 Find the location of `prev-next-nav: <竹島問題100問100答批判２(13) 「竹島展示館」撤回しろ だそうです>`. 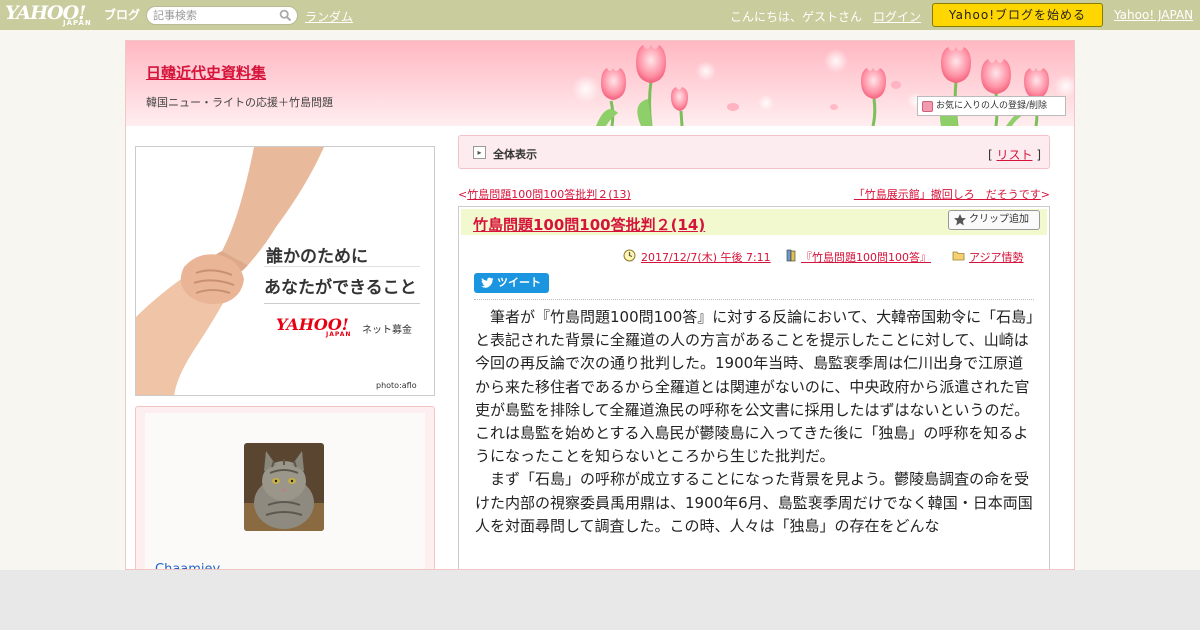

prev-next-nav: <竹島問題100問100答批判２(13) 「竹島展示館」撤回しろ だそうです> is located at coordinates (754, 194).